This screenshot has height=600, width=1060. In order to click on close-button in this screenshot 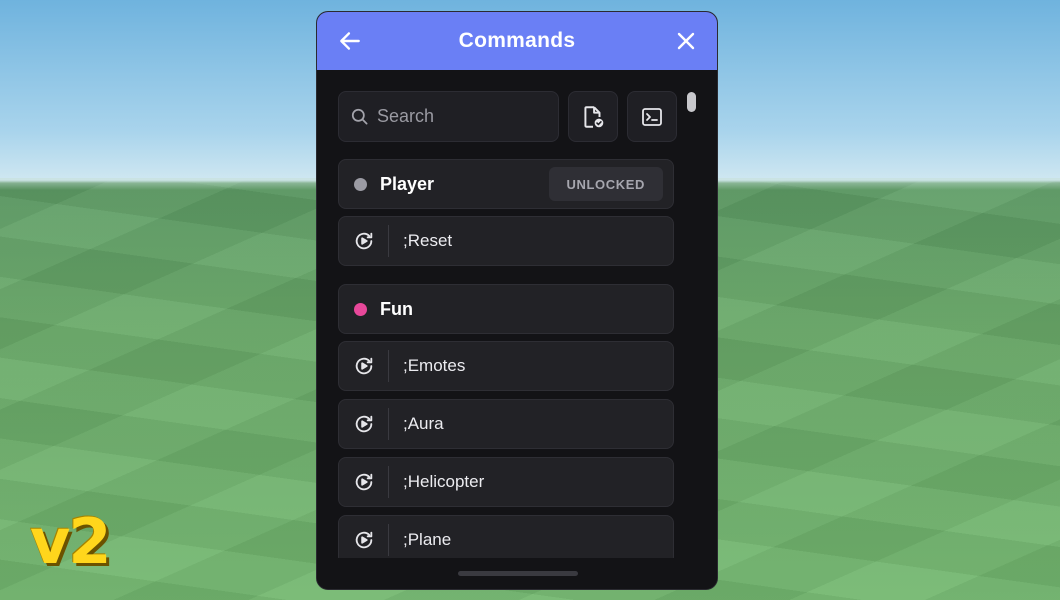, I will do `click(686, 41)`.